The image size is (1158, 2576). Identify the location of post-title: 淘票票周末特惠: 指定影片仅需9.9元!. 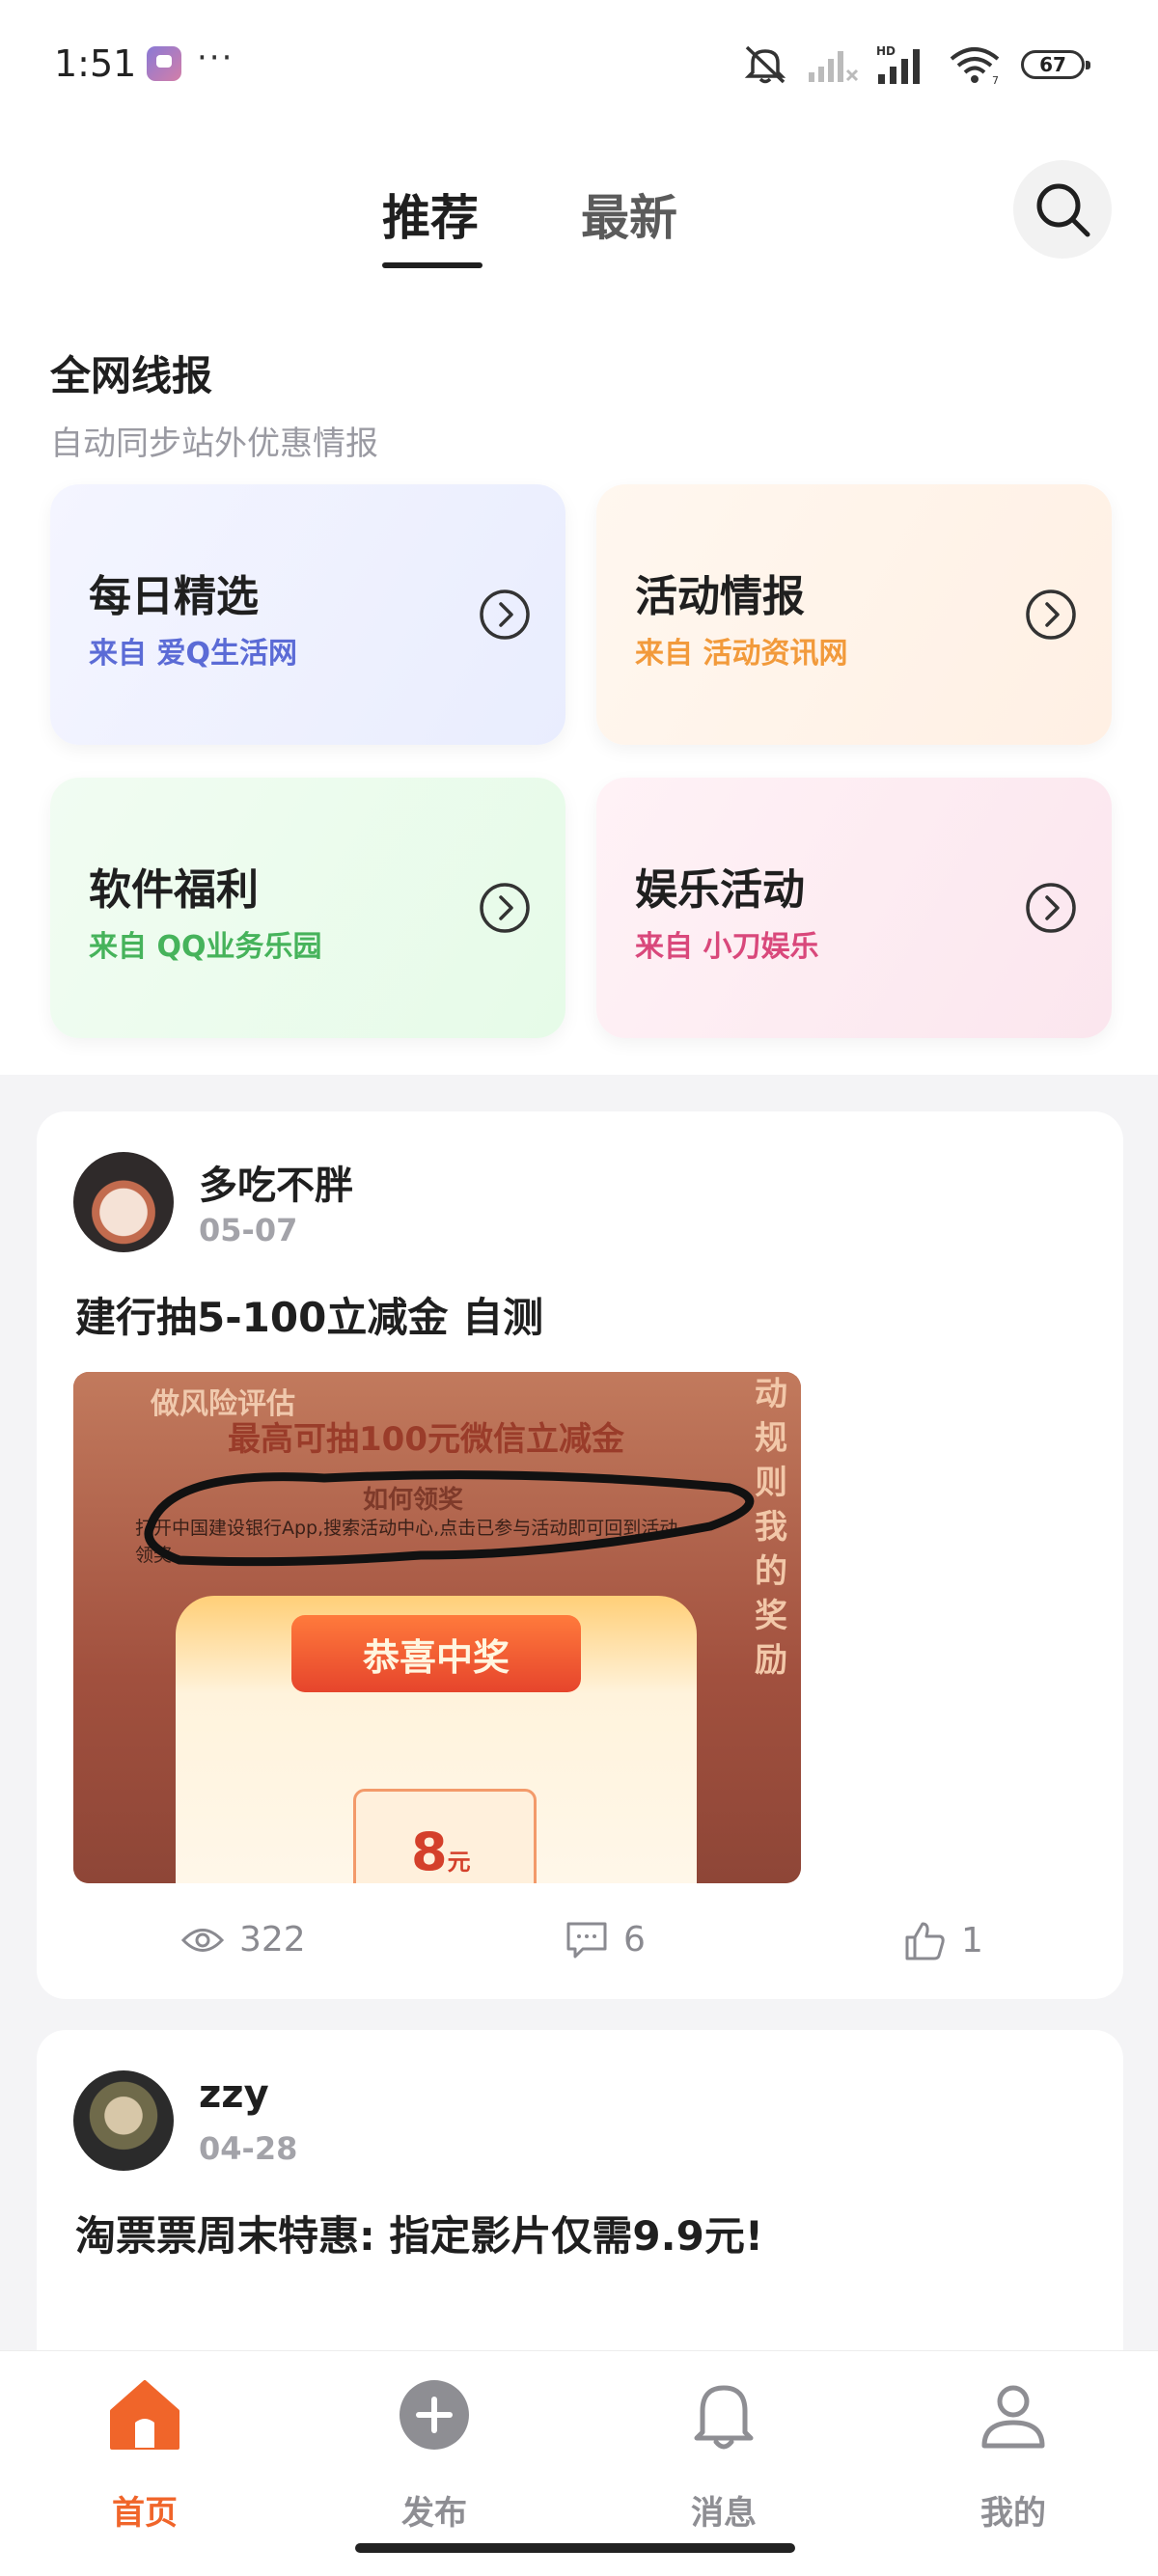
(419, 2233).